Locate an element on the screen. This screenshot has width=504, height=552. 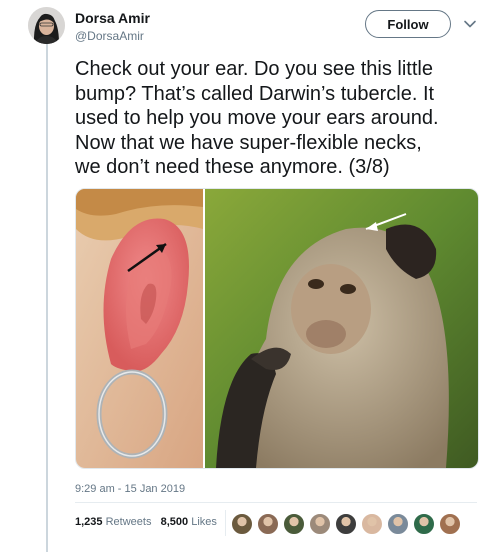
retweets-label: Retweets is located at coordinates (129, 522).